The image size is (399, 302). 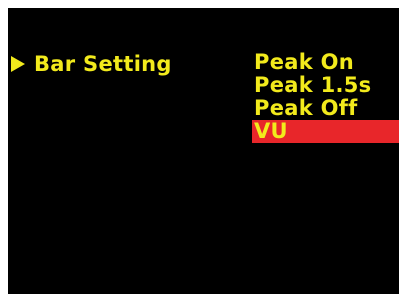 I want to click on triangle-right-icon, so click(x=18, y=64).